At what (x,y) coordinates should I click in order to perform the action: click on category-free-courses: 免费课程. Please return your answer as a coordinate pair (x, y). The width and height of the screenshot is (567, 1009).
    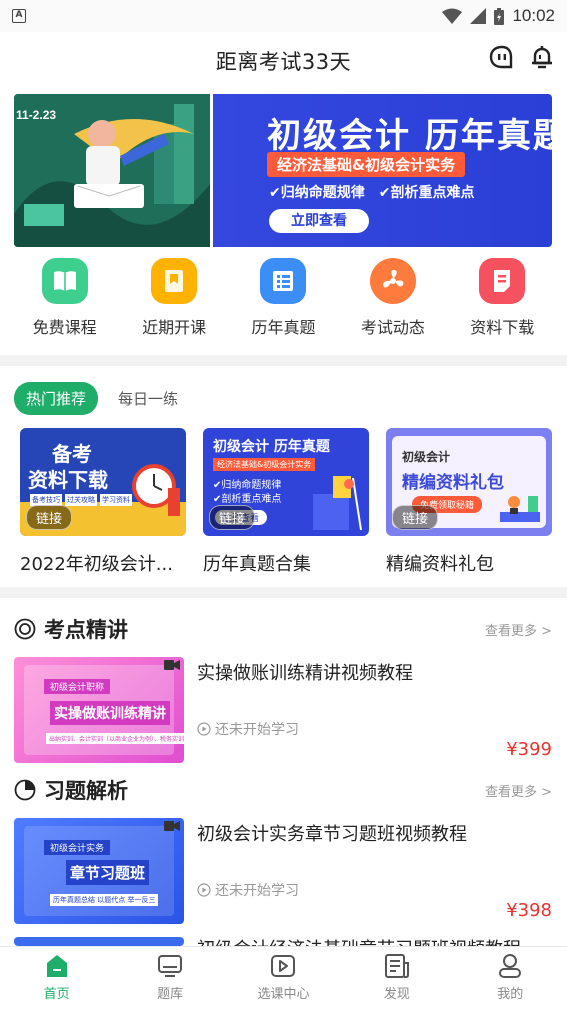
    Looking at the image, I should click on (65, 303).